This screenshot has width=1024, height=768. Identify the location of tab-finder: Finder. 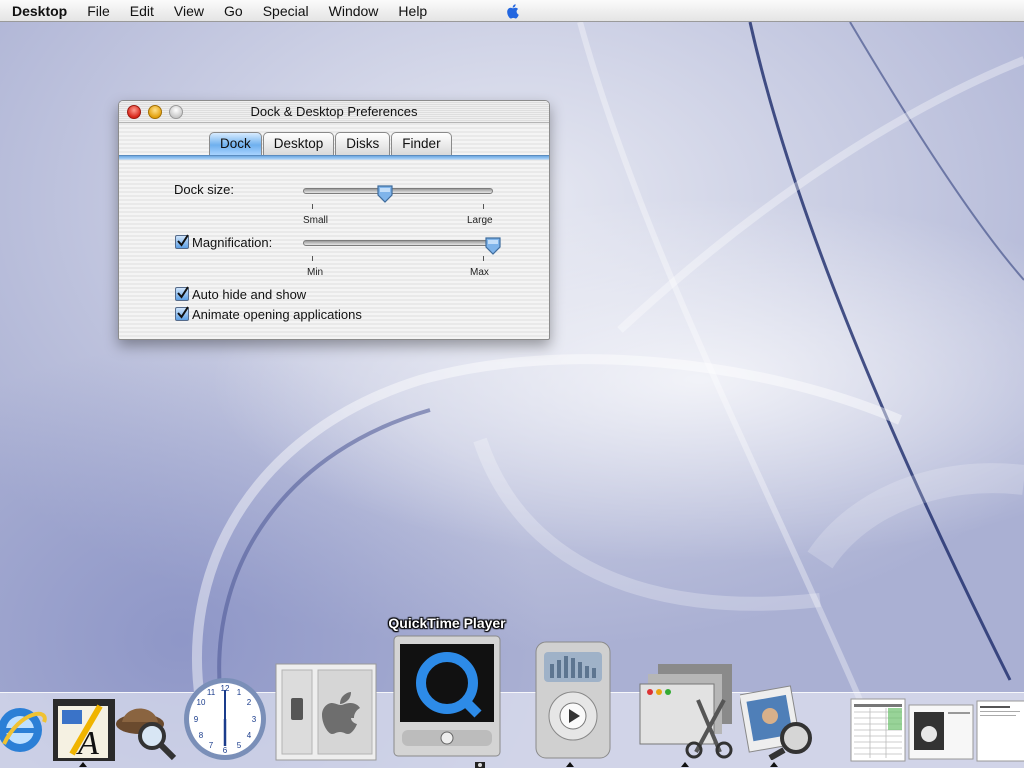
(421, 143).